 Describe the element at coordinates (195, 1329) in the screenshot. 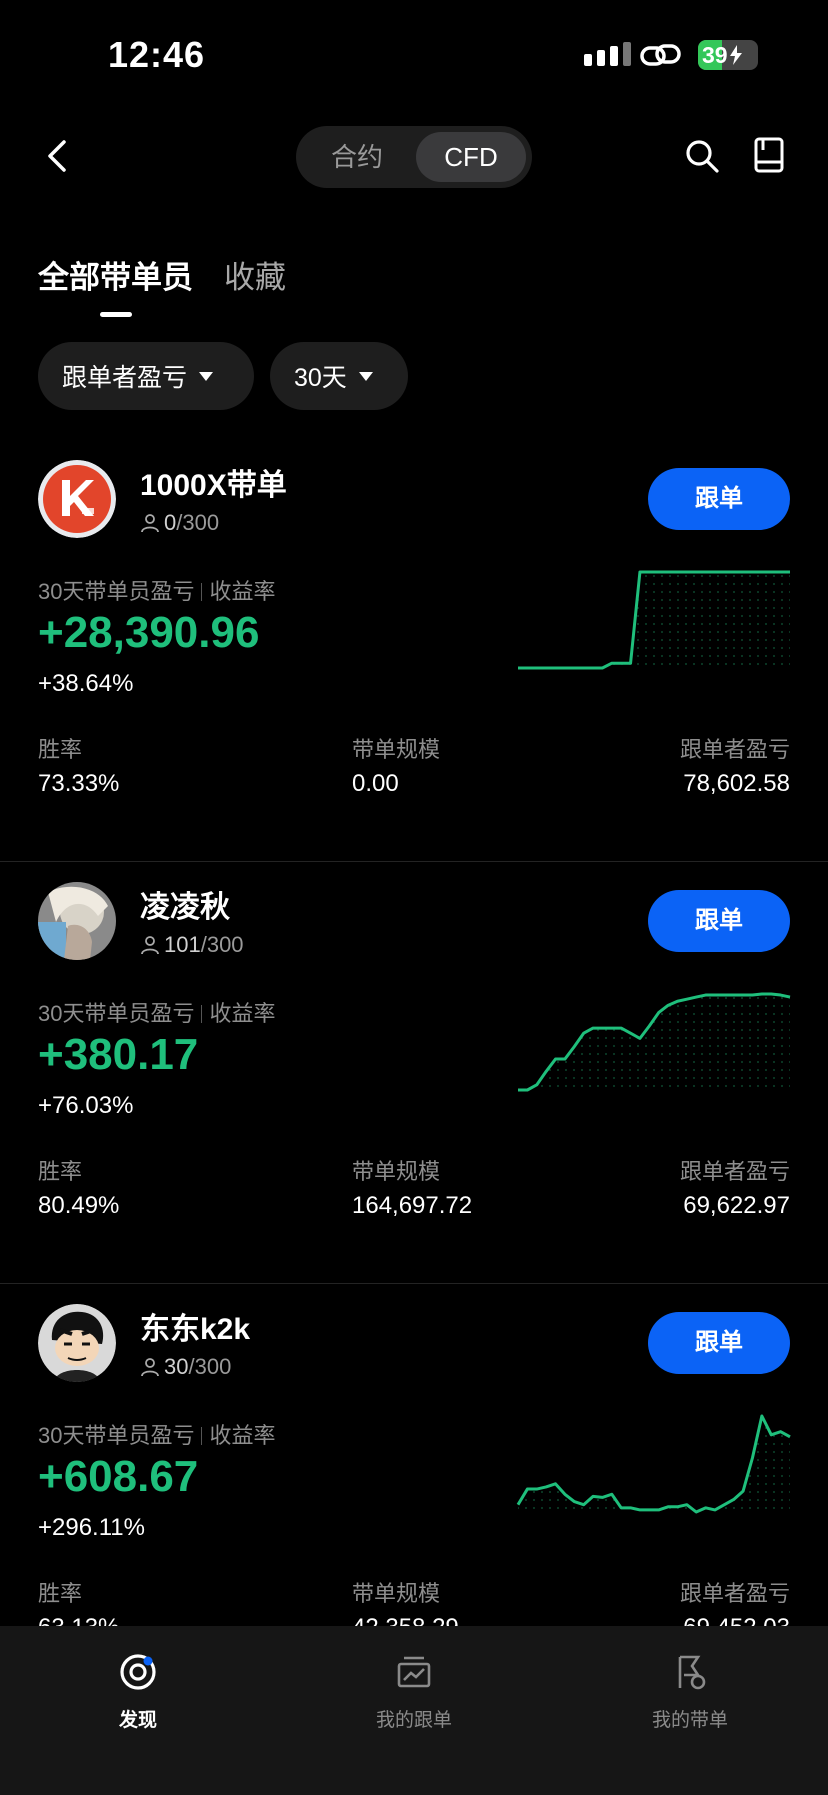

I see `trader-name: 东东k2k` at that location.